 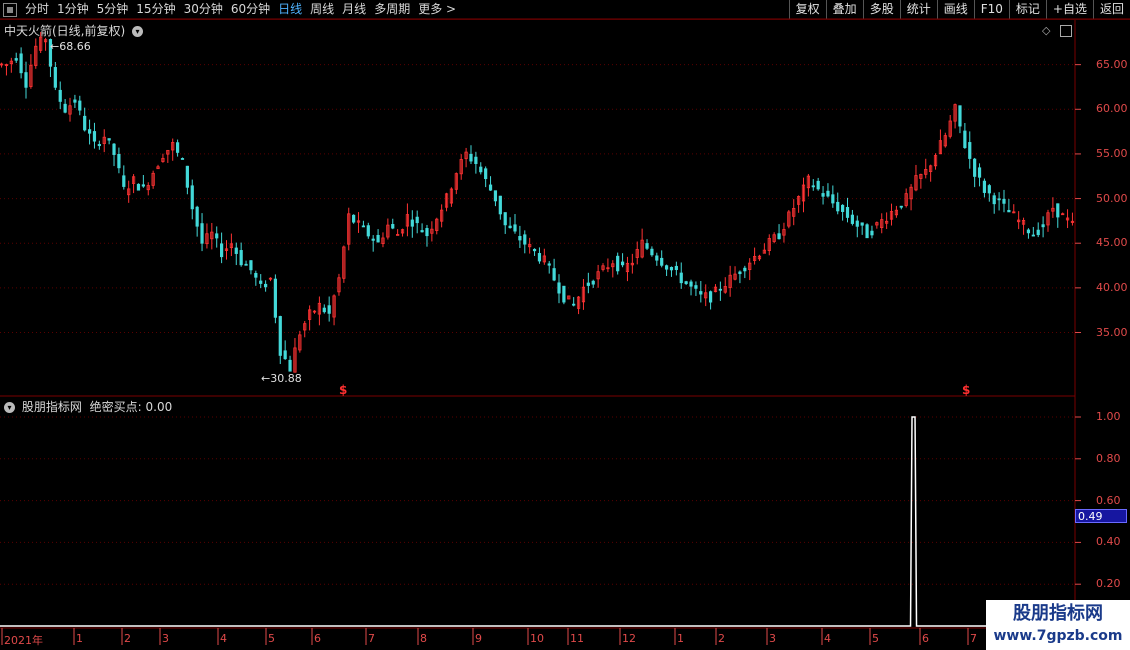 What do you see at coordinates (127, 638) in the screenshot?
I see `time-axis-label: 2` at bounding box center [127, 638].